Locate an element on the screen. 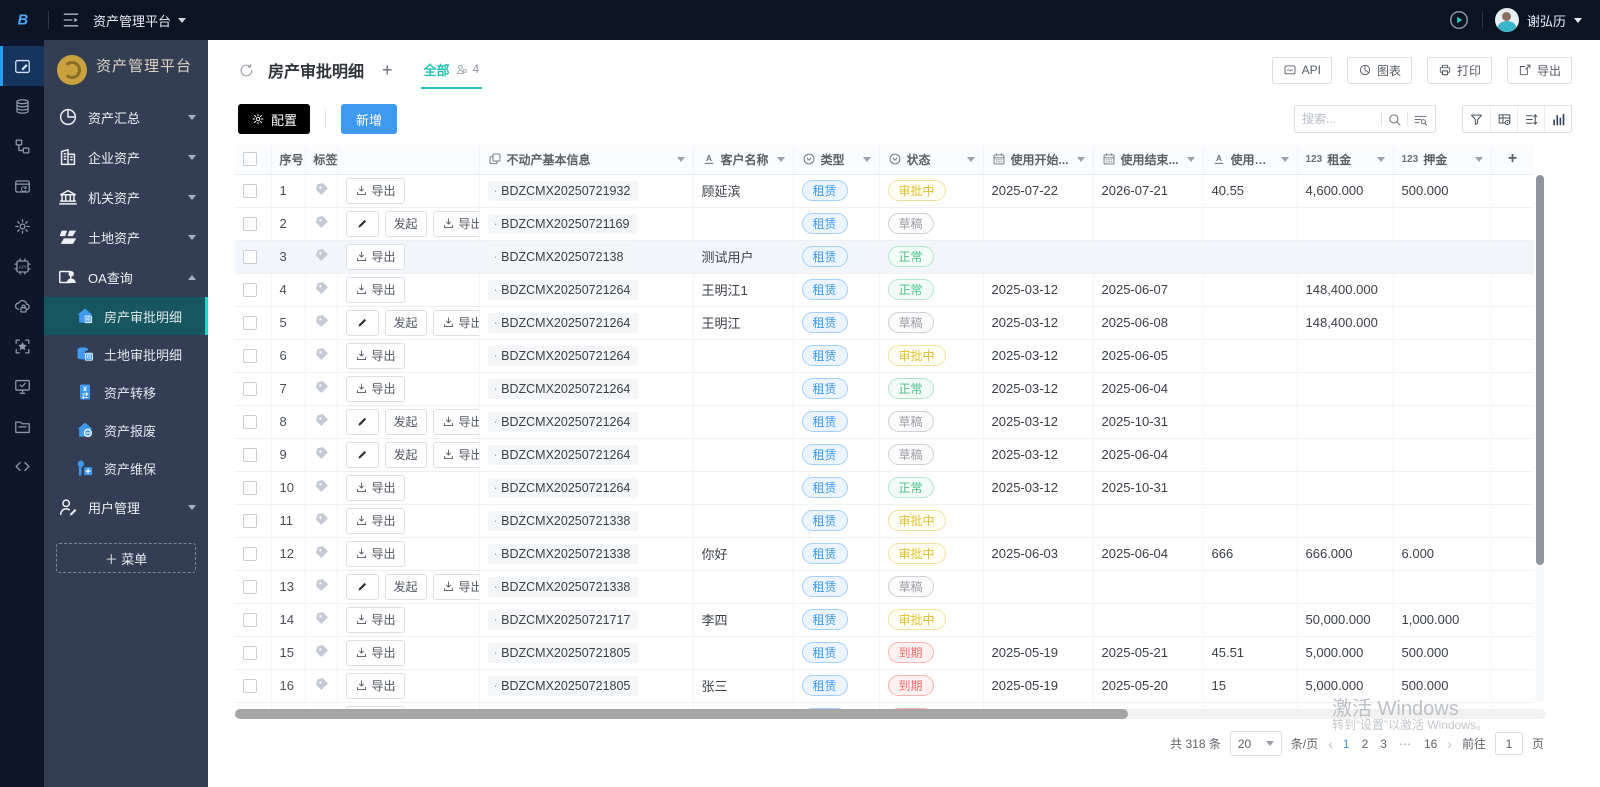 Image resolution: width=1600 pixels, height=787 pixels. sidebar-item-3: 资产报废 is located at coordinates (126, 430).